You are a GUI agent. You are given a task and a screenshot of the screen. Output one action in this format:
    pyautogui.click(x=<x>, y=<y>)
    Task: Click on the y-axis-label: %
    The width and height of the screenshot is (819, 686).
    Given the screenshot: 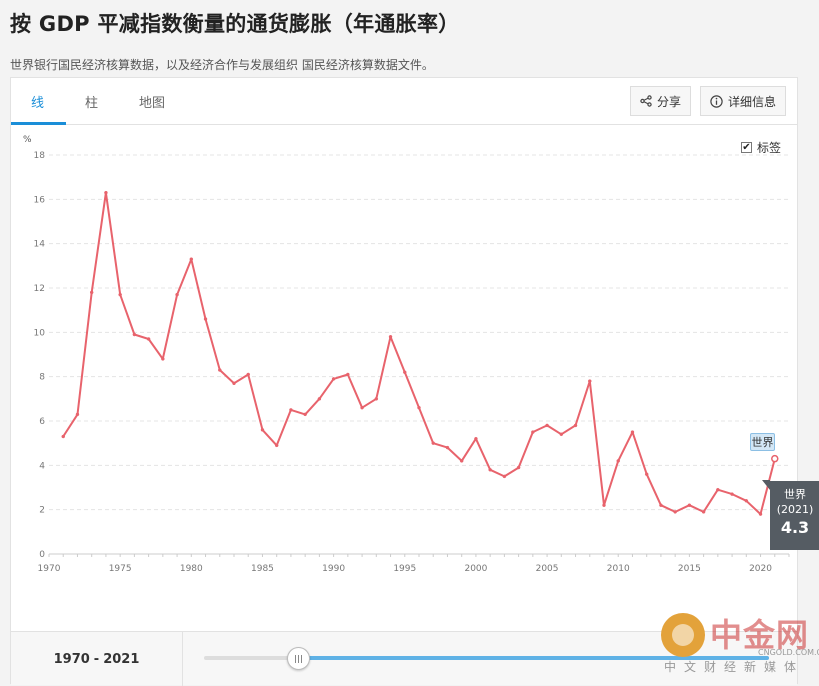 What is the action you would take?
    pyautogui.click(x=27, y=140)
    